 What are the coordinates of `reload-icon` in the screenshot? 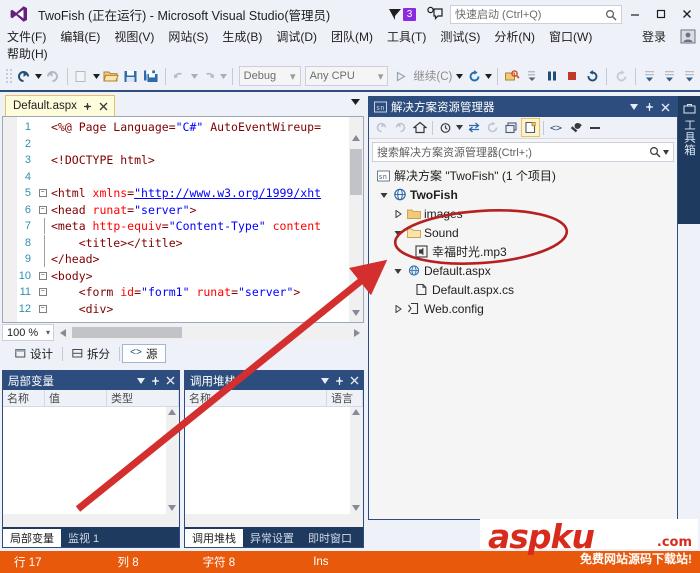 It's located at (592, 76).